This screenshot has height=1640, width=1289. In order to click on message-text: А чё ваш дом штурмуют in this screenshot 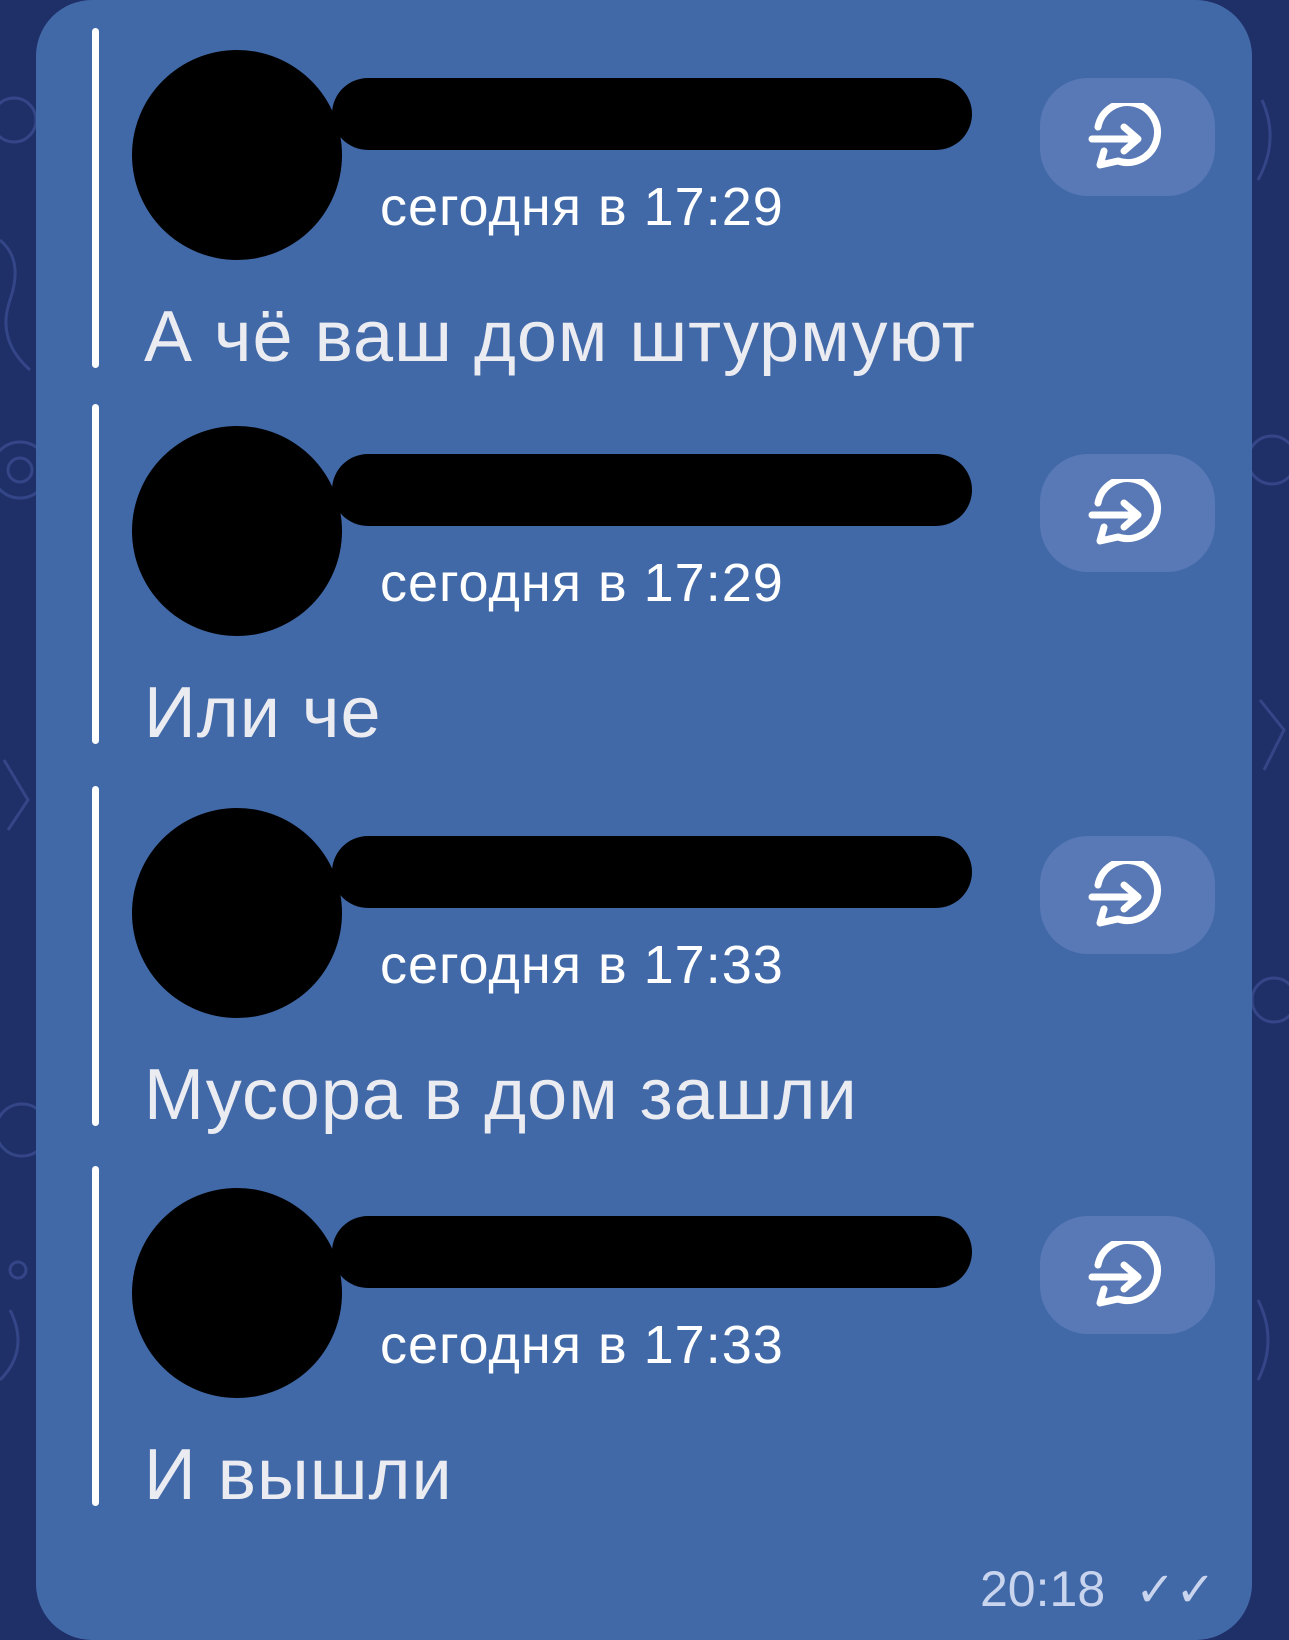, I will do `click(560, 337)`.